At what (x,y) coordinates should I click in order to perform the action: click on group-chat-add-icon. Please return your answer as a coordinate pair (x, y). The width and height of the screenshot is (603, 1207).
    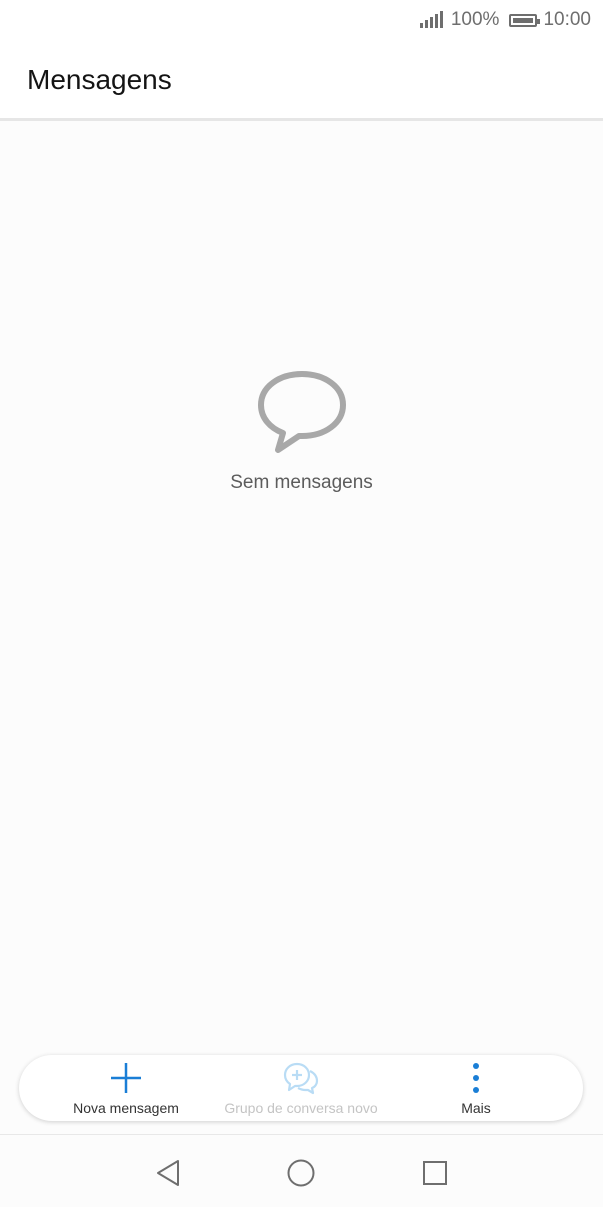
    Looking at the image, I should click on (301, 1078).